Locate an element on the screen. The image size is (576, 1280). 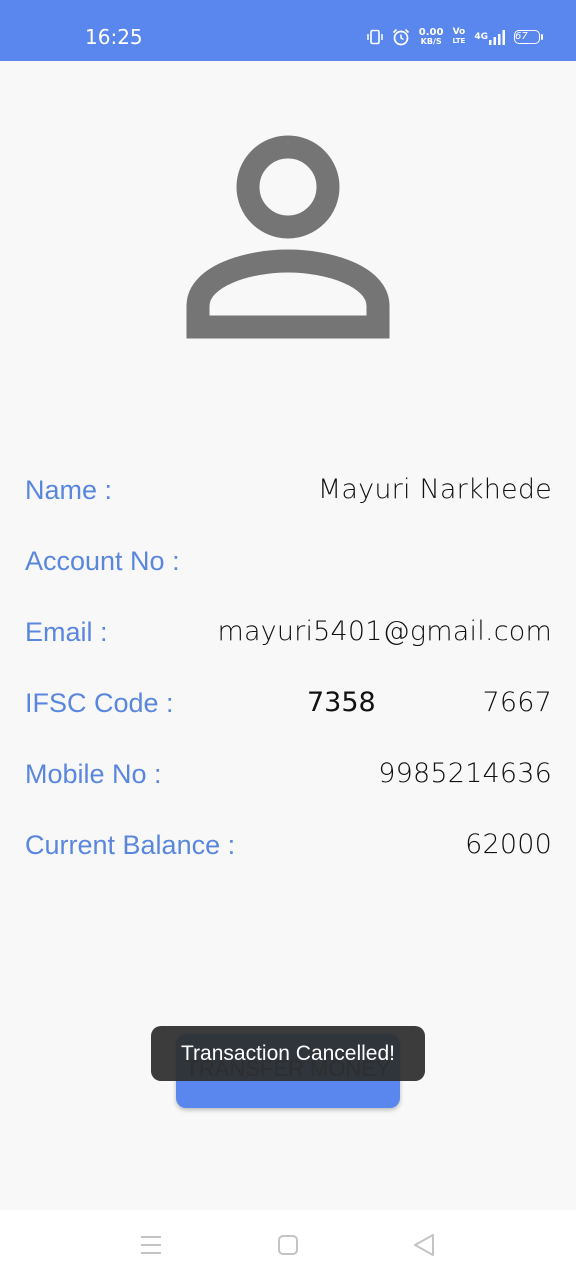
home-square-icon is located at coordinates (289, 1245).